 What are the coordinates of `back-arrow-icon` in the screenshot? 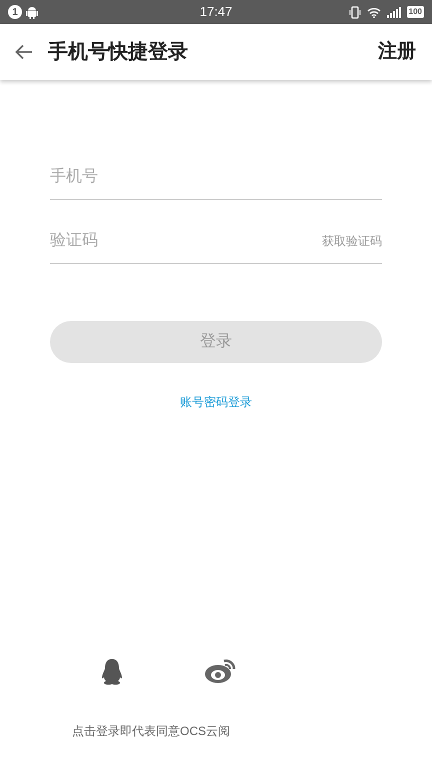 It's located at (24, 52).